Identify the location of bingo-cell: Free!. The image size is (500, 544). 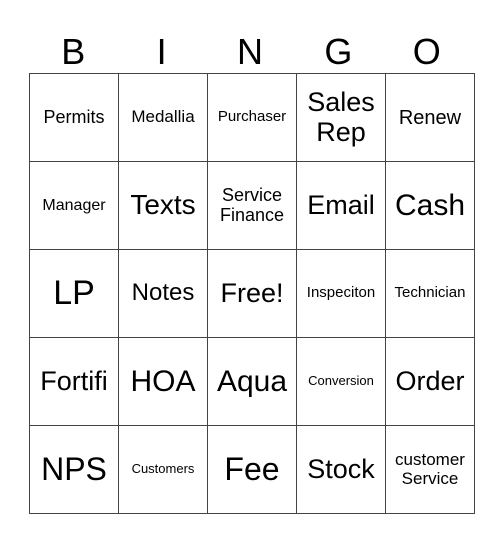
(252, 293).